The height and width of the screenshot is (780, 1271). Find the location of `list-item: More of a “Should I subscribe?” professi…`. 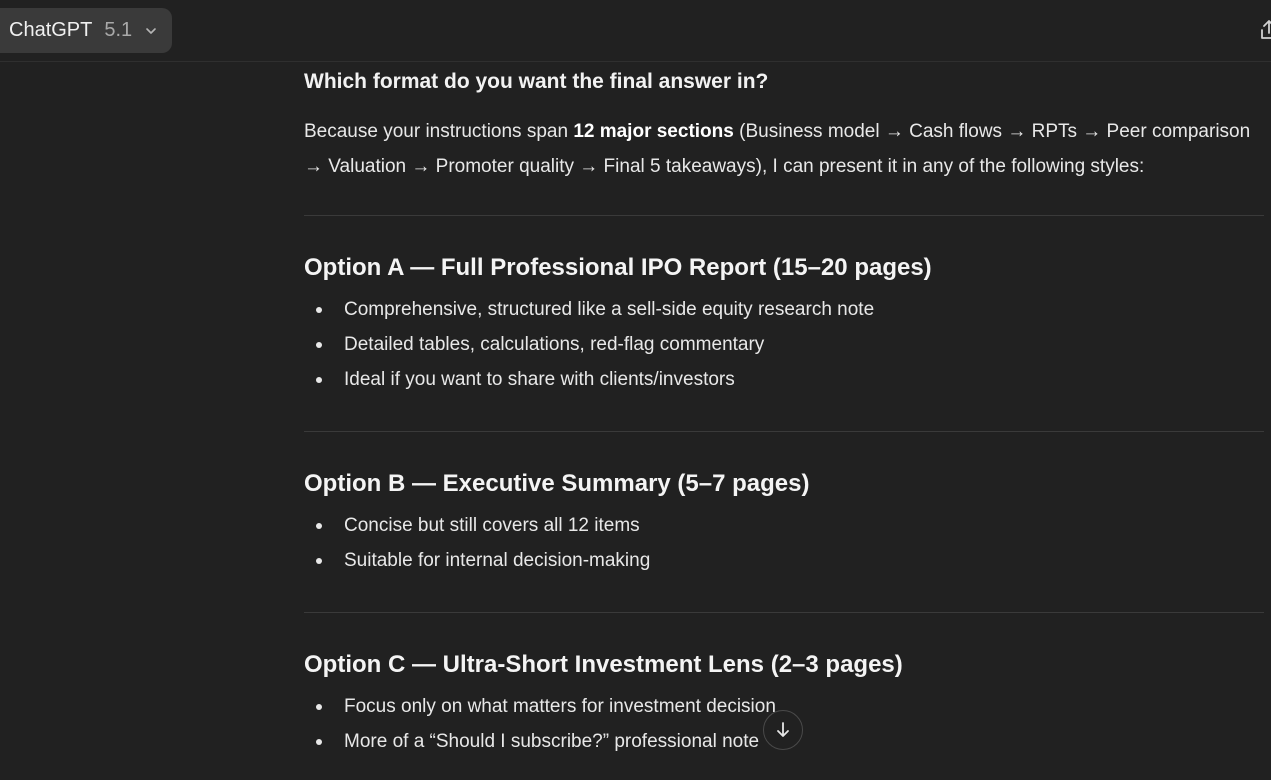

list-item: More of a “Should I subscribe?” professi… is located at coordinates (540, 741).